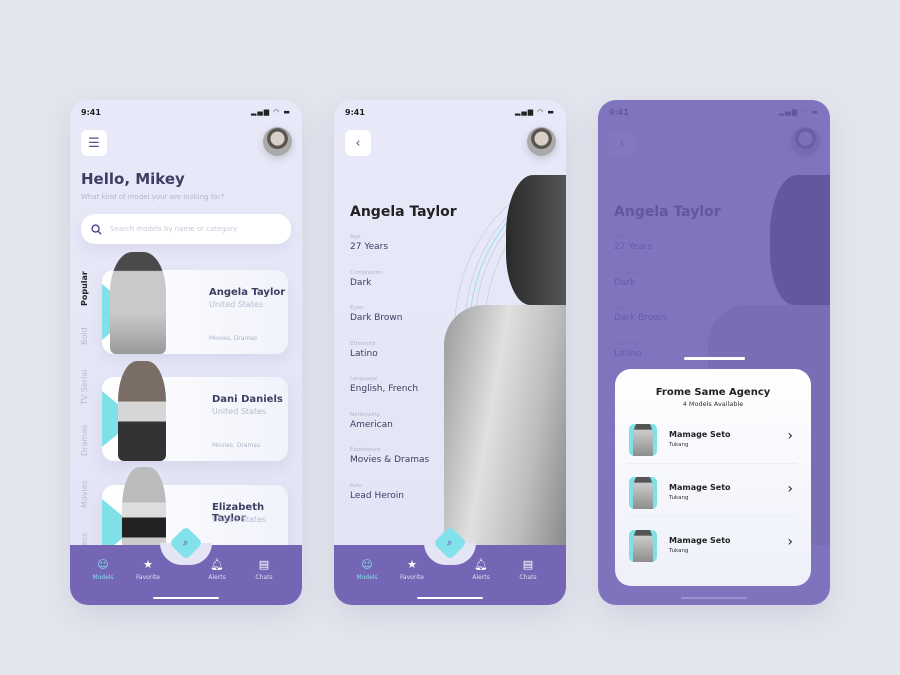 The image size is (900, 675). I want to click on attribute-label: Ethinicity, so click(363, 343).